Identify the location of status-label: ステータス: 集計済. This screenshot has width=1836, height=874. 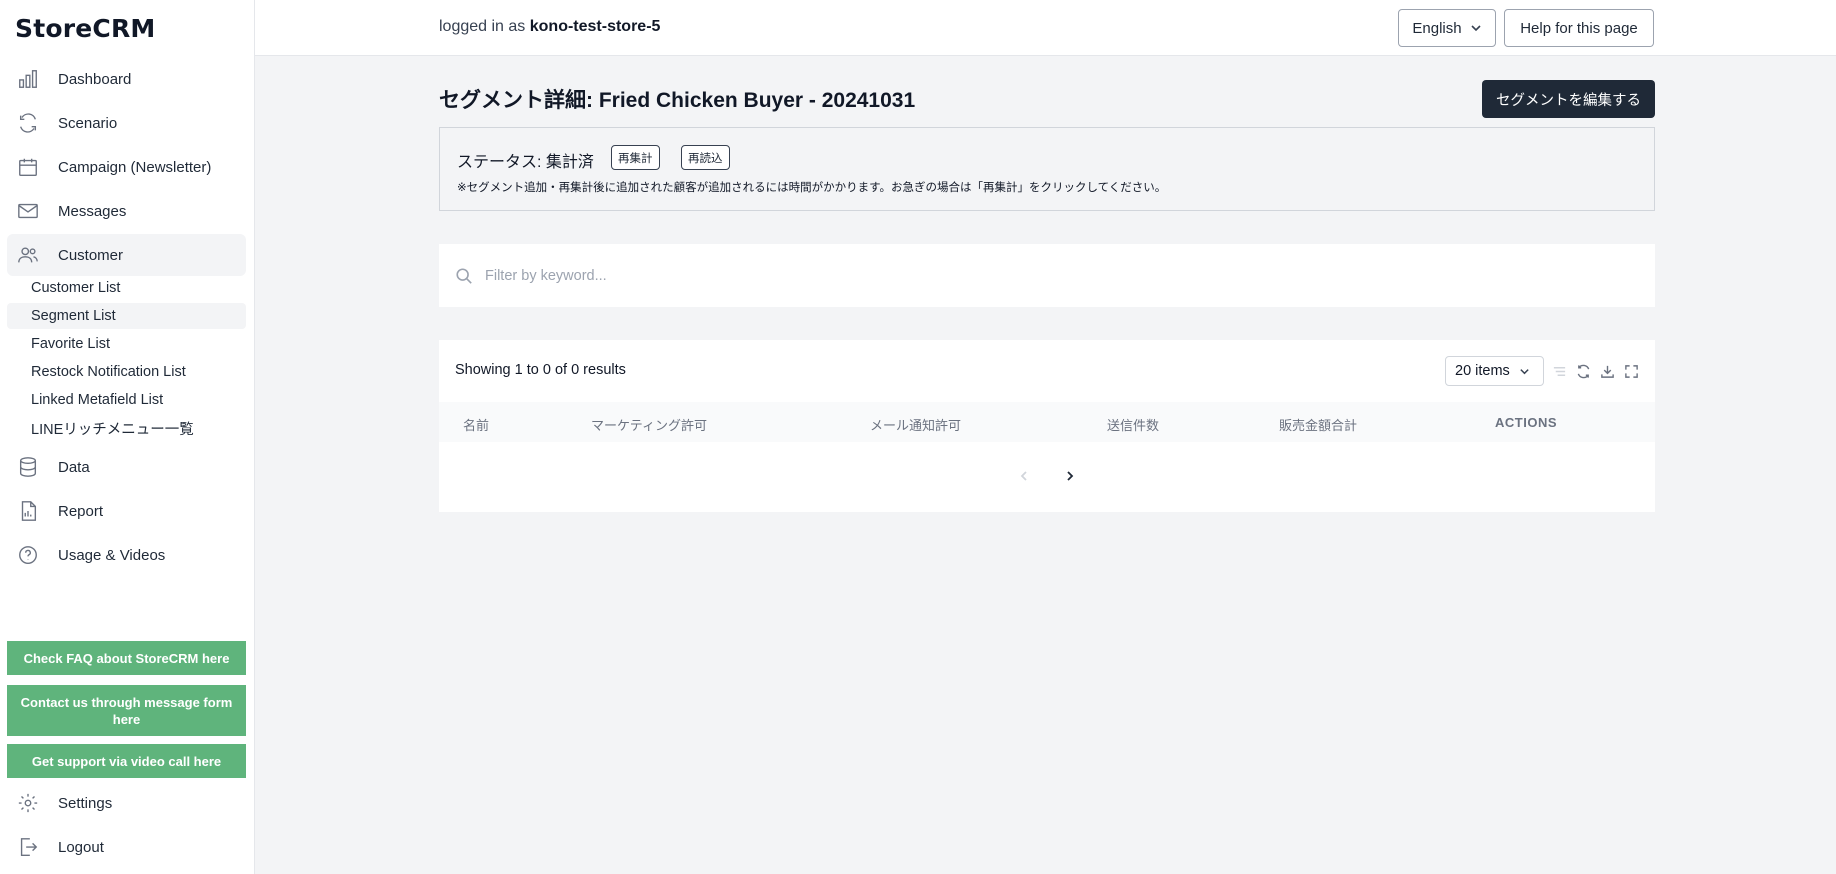
(525, 162).